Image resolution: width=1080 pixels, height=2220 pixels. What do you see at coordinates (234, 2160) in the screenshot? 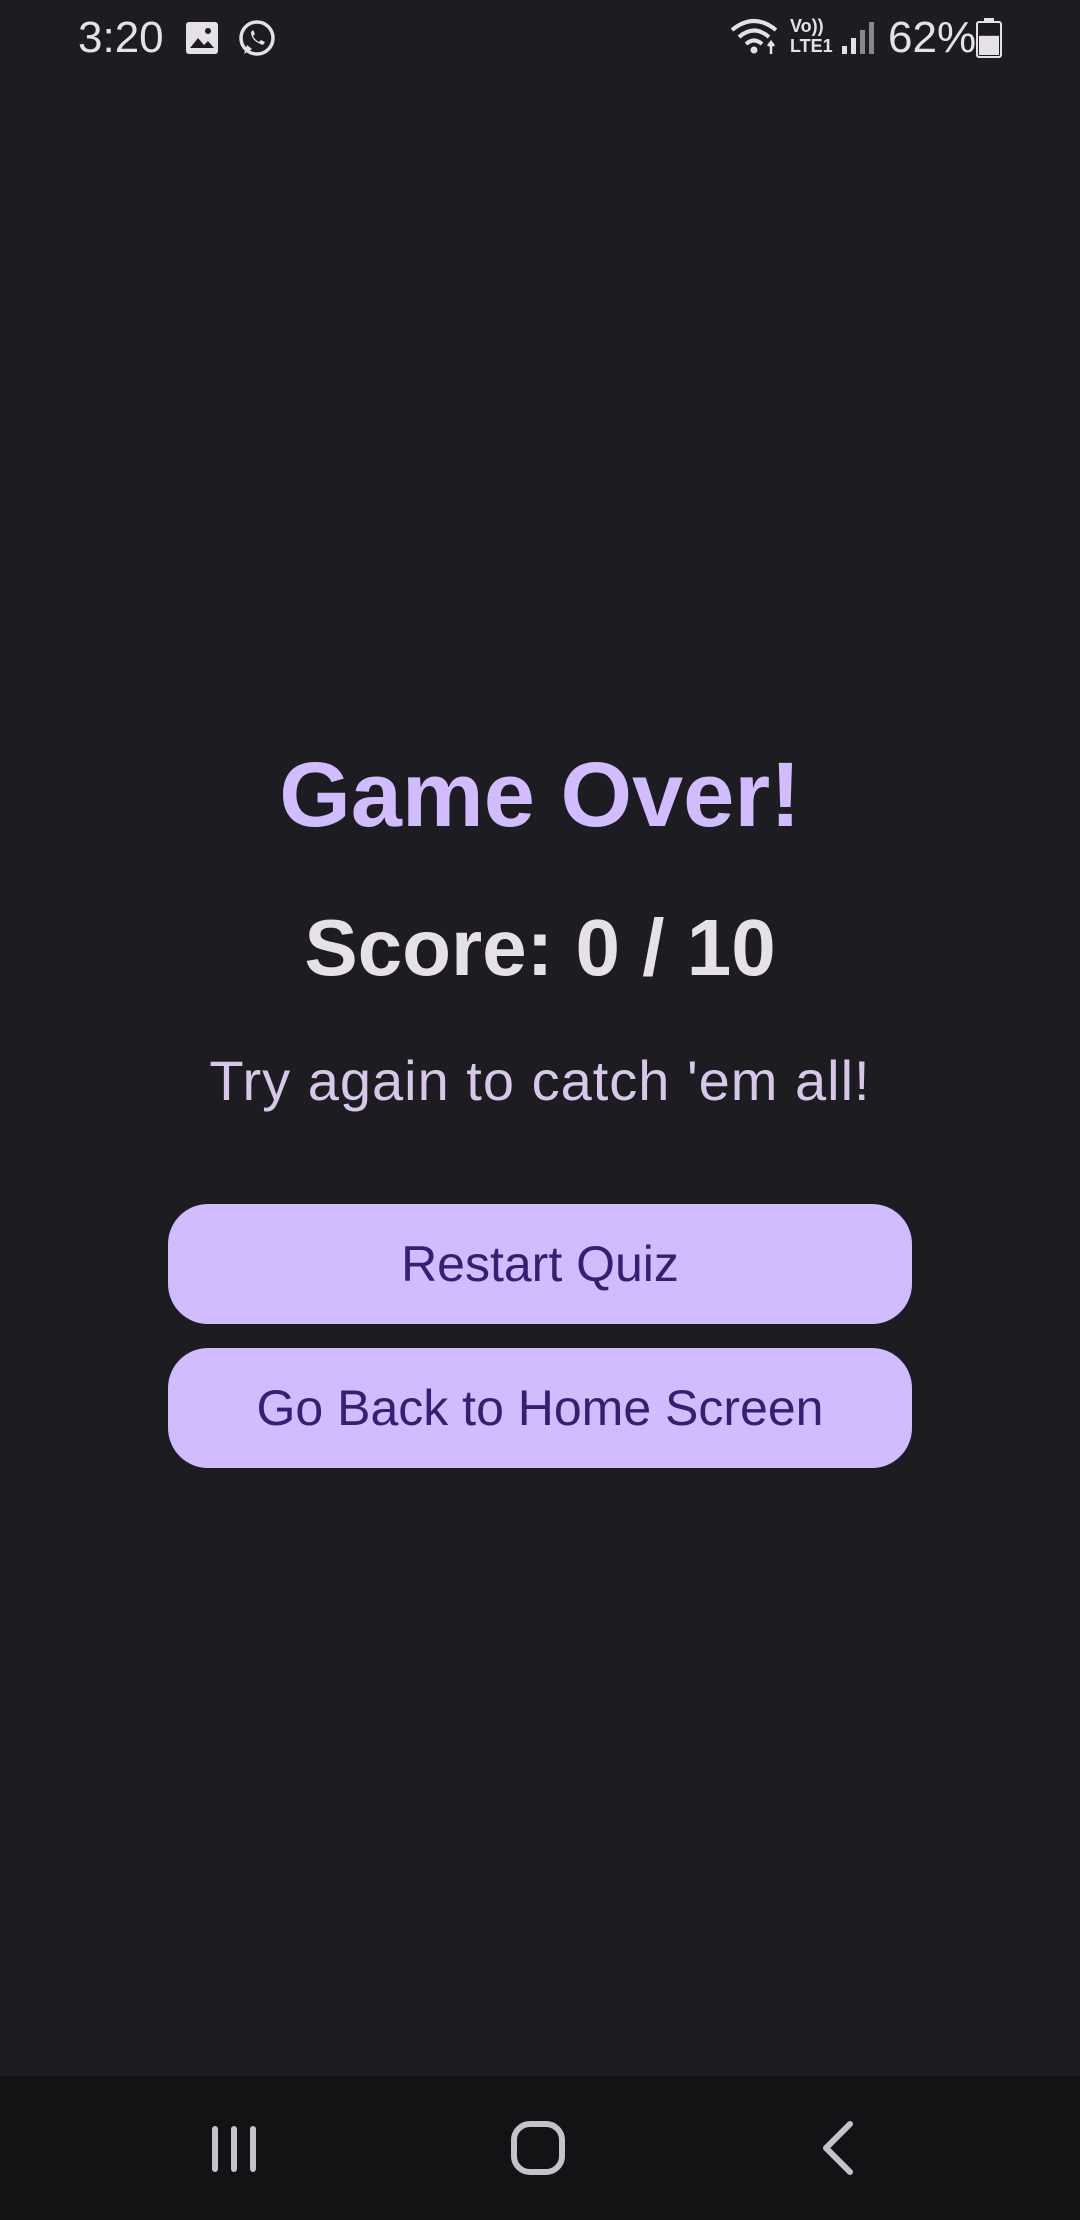
I see `recents-icon` at bounding box center [234, 2160].